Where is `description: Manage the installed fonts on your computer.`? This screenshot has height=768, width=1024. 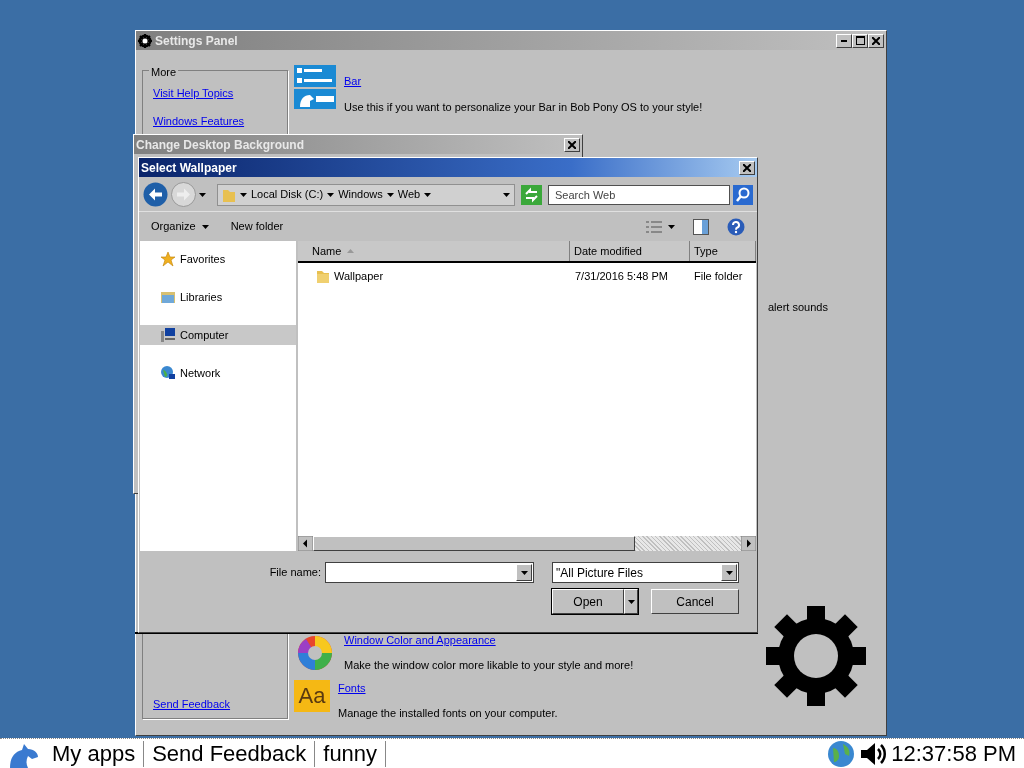
description: Manage the installed fonts on your computer. is located at coordinates (448, 713).